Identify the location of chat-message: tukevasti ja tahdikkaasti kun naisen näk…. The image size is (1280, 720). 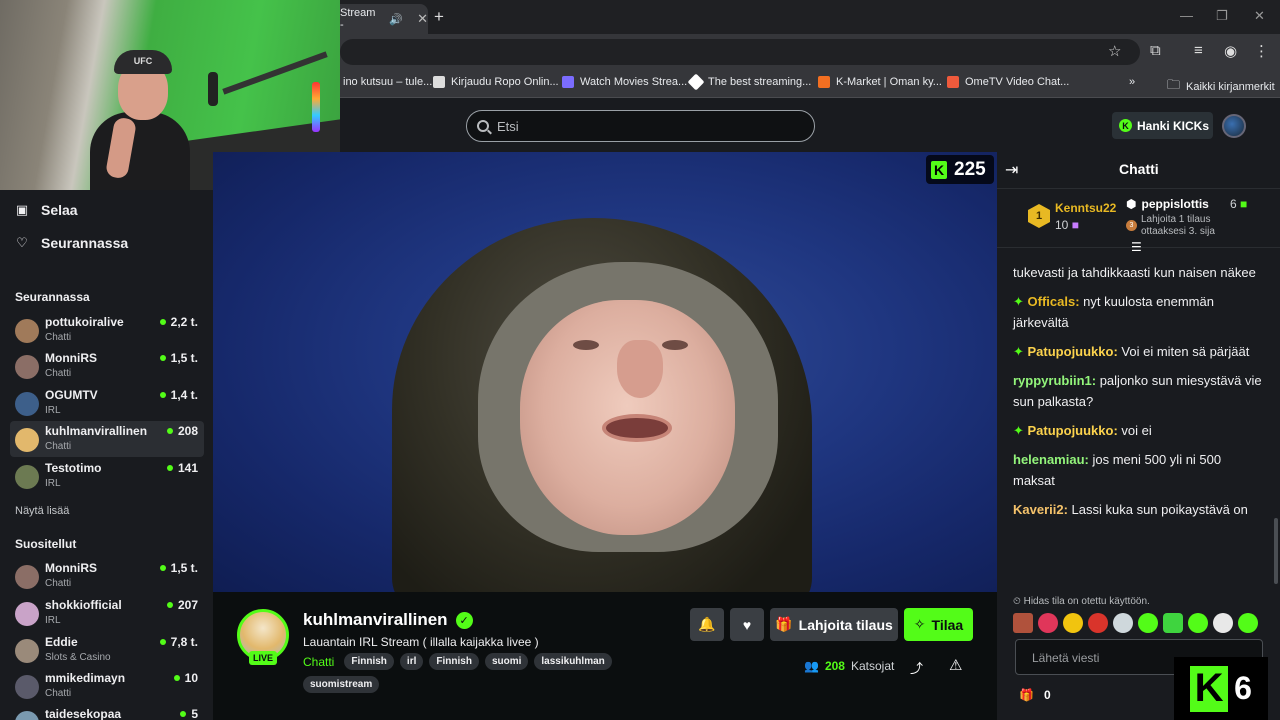
(1138, 272).